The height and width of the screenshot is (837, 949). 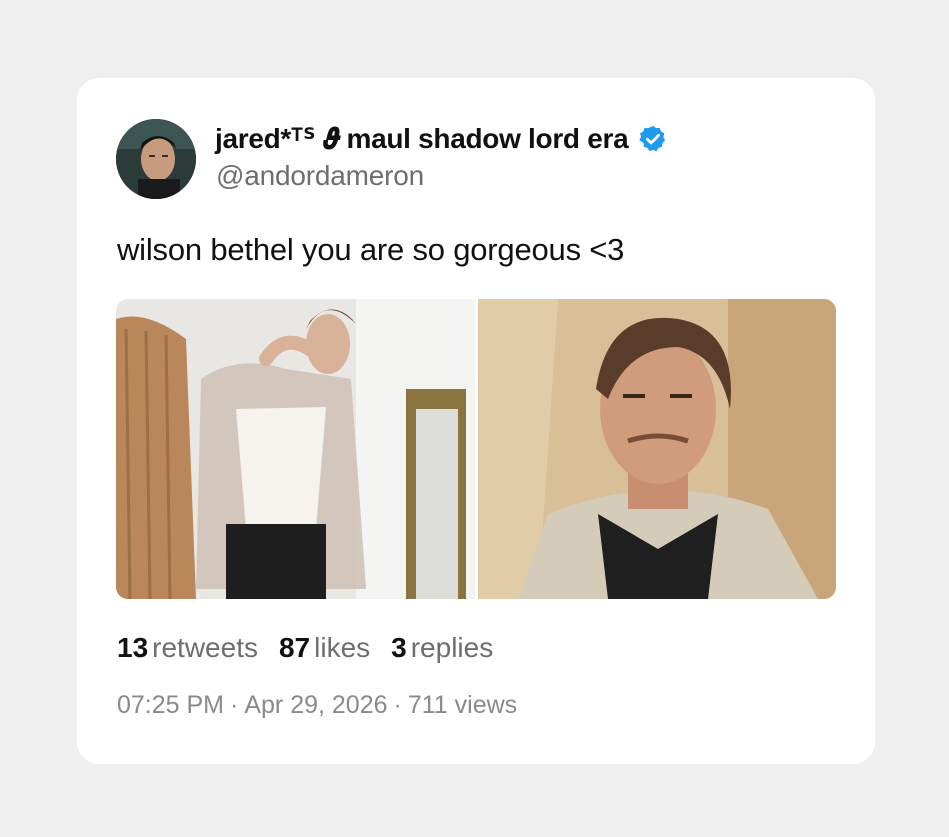 I want to click on retweets-stat: 13 retweets, so click(x=187, y=648).